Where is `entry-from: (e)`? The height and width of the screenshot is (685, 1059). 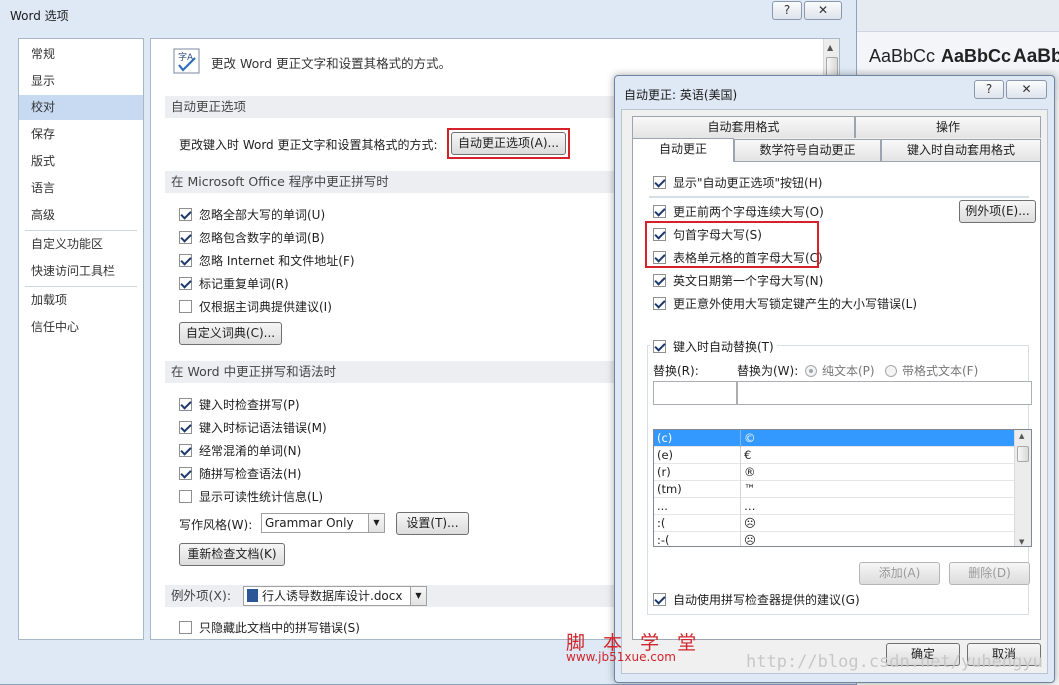
entry-from: (e) is located at coordinates (665, 455).